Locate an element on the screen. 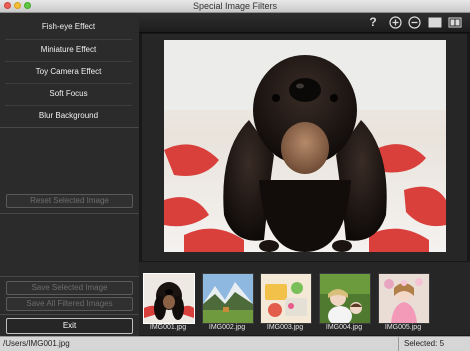 The height and width of the screenshot is (351, 470). compare-view-icon is located at coordinates (455, 22).